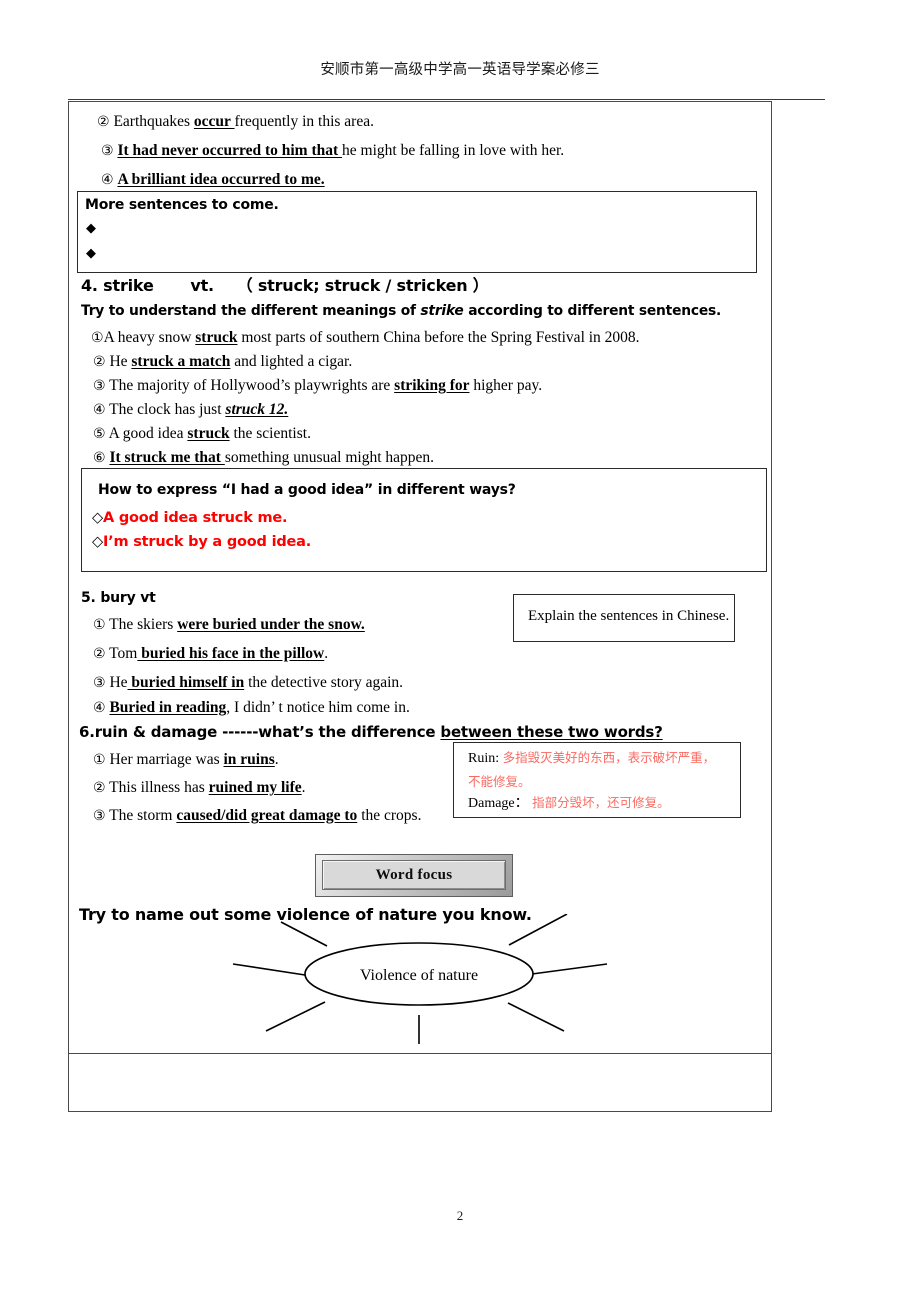 The image size is (920, 1302). I want to click on sentence-keyword: caused/did great damage to, so click(267, 815).